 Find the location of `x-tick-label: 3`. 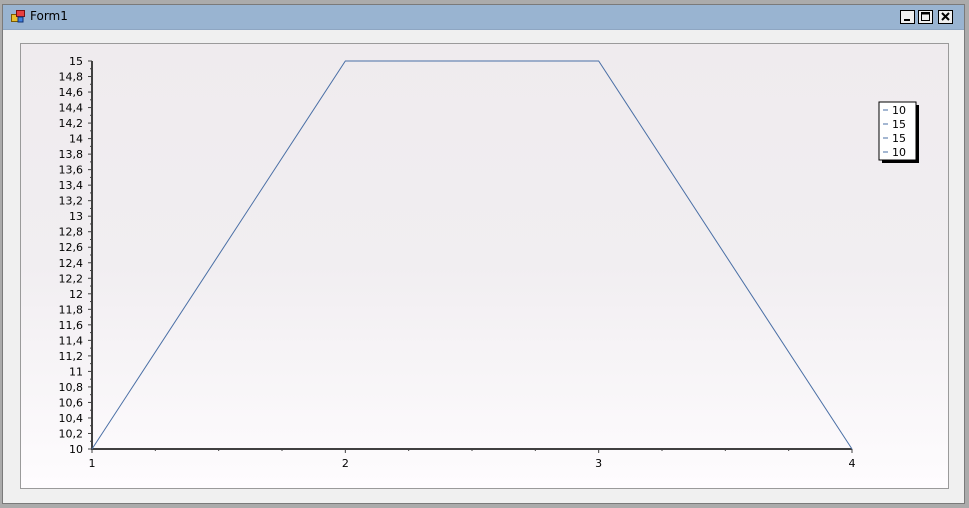

x-tick-label: 3 is located at coordinates (598, 463).